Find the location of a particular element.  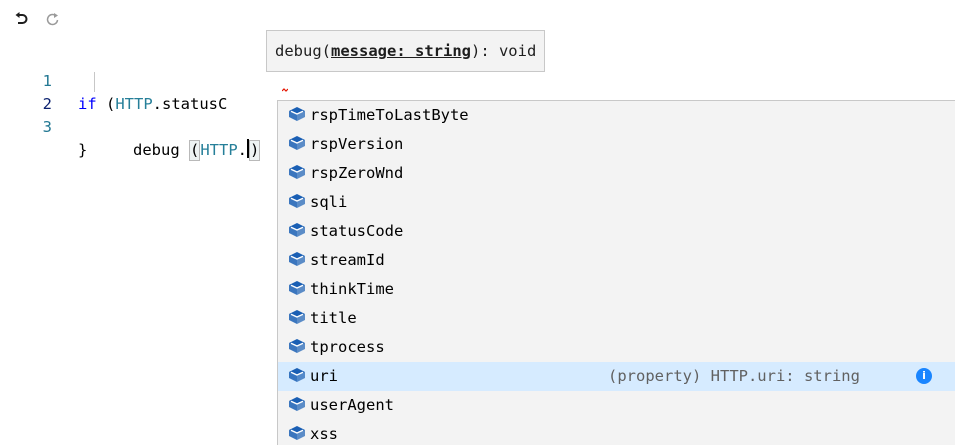

error-squiggle is located at coordinates (285, 90).